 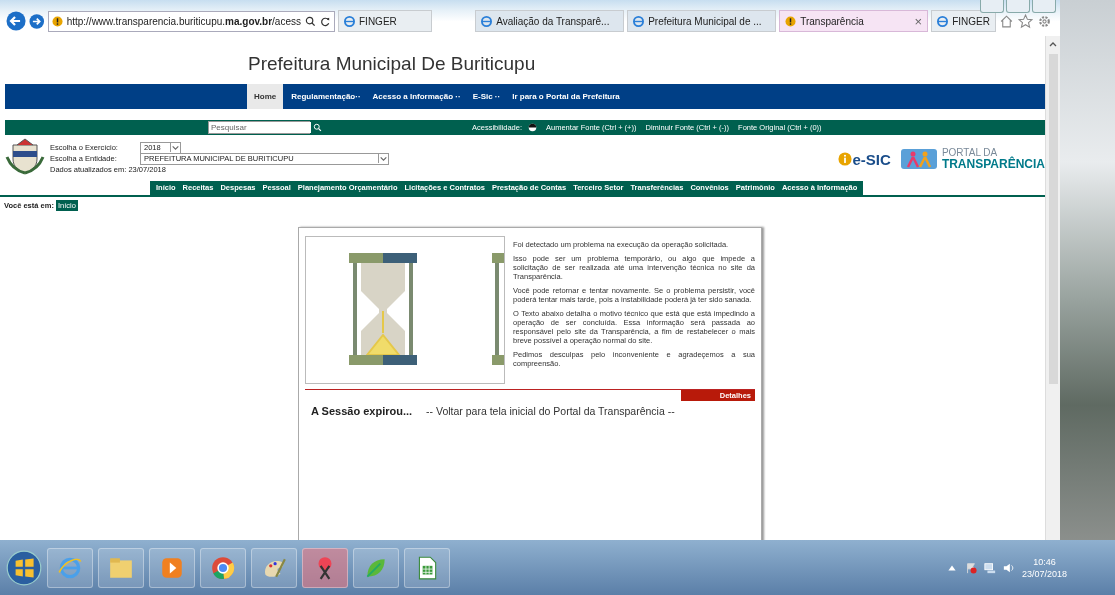 I want to click on nav-link: Home, so click(x=265, y=96).